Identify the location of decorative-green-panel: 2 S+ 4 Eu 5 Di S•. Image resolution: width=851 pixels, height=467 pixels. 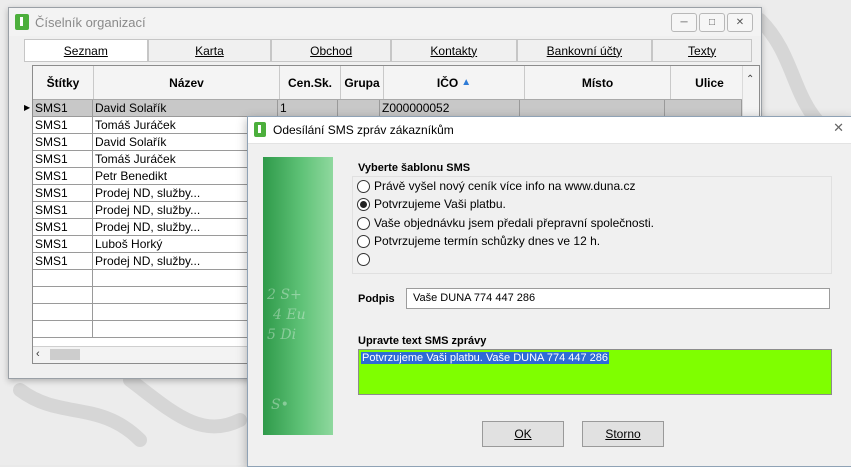
(298, 296).